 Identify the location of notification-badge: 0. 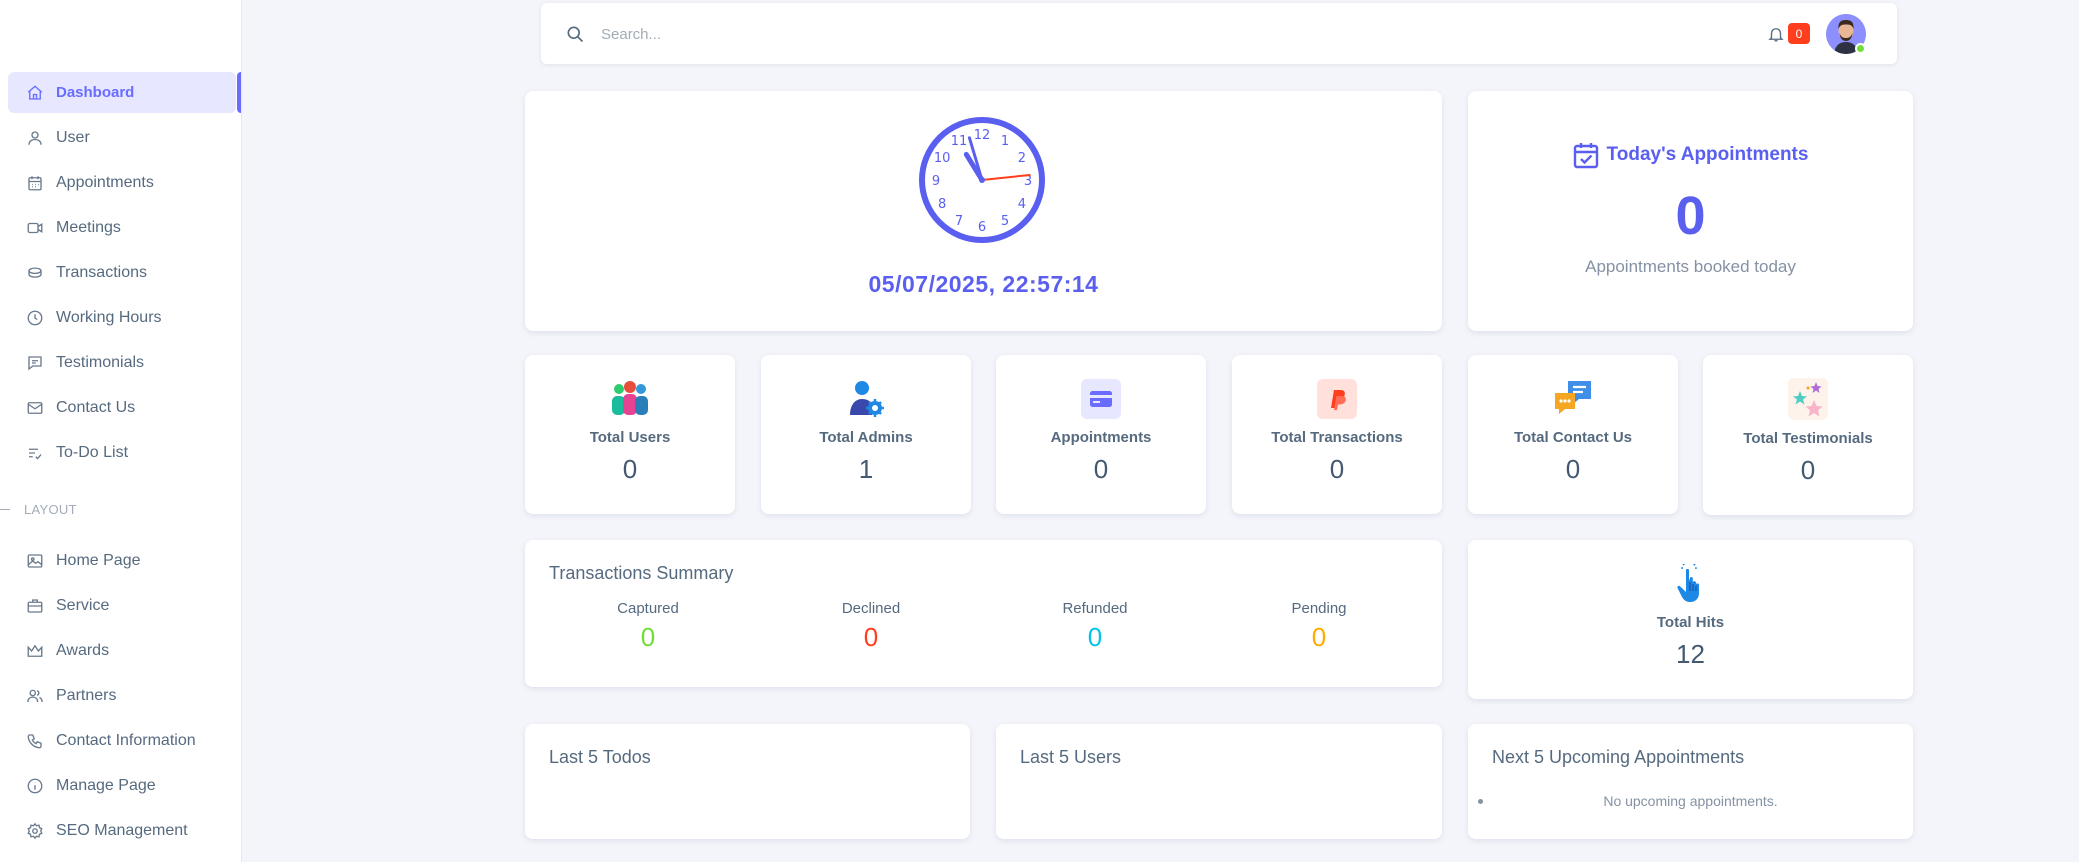
(1799, 33).